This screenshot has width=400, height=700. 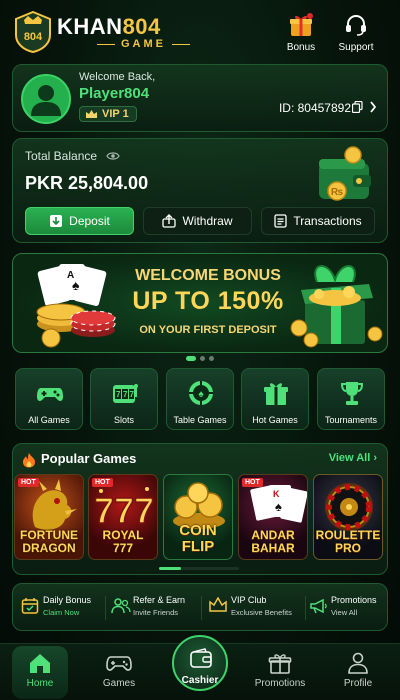 What do you see at coordinates (170, 568) in the screenshot?
I see `scroll-thumb` at bounding box center [170, 568].